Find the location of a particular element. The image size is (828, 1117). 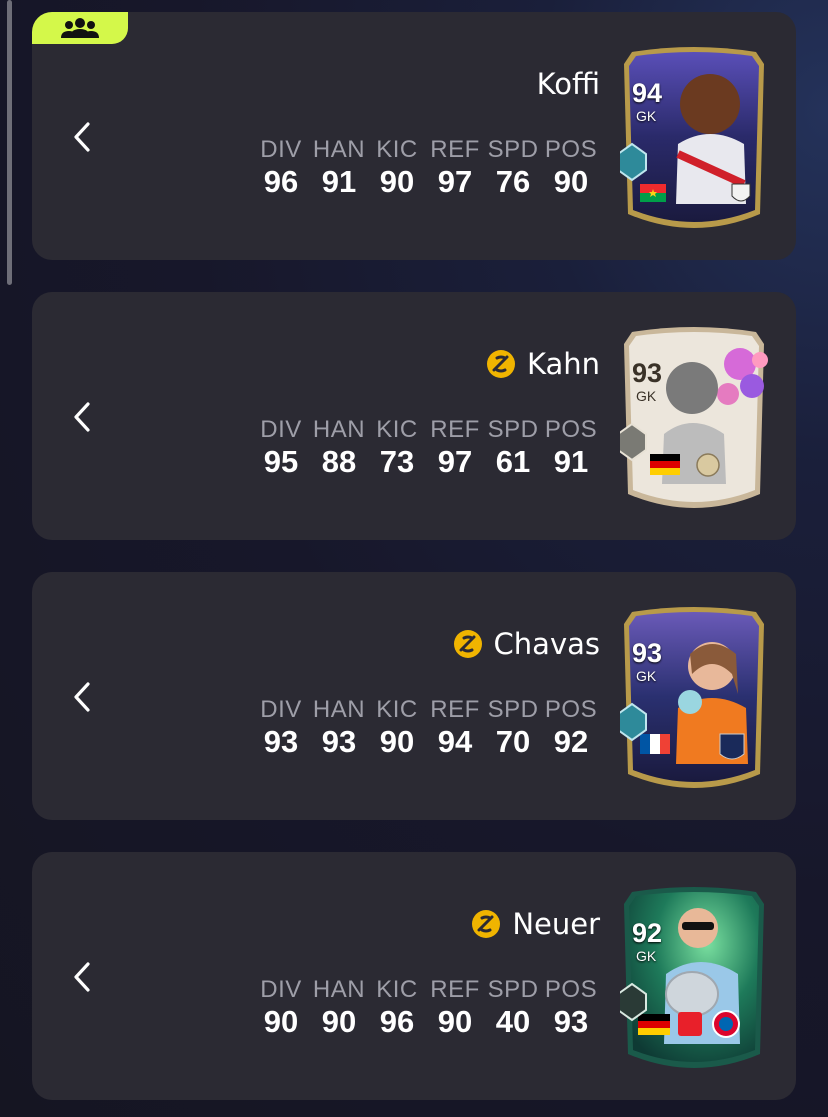

scrollbar is located at coordinates (9, 142).